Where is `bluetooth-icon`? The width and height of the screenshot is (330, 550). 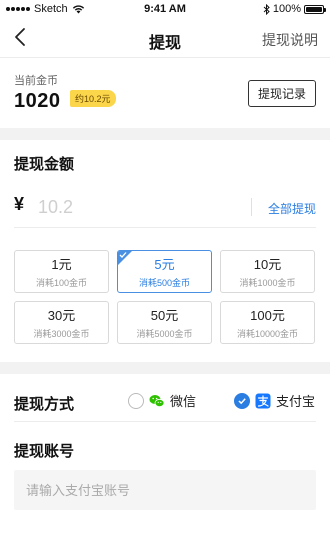
bluetooth-icon is located at coordinates (266, 9).